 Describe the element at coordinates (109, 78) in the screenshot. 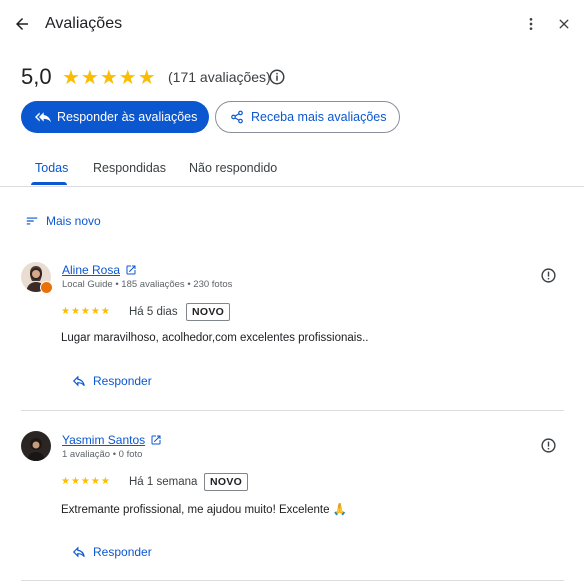

I see `rating-stars: ★★★★★` at that location.